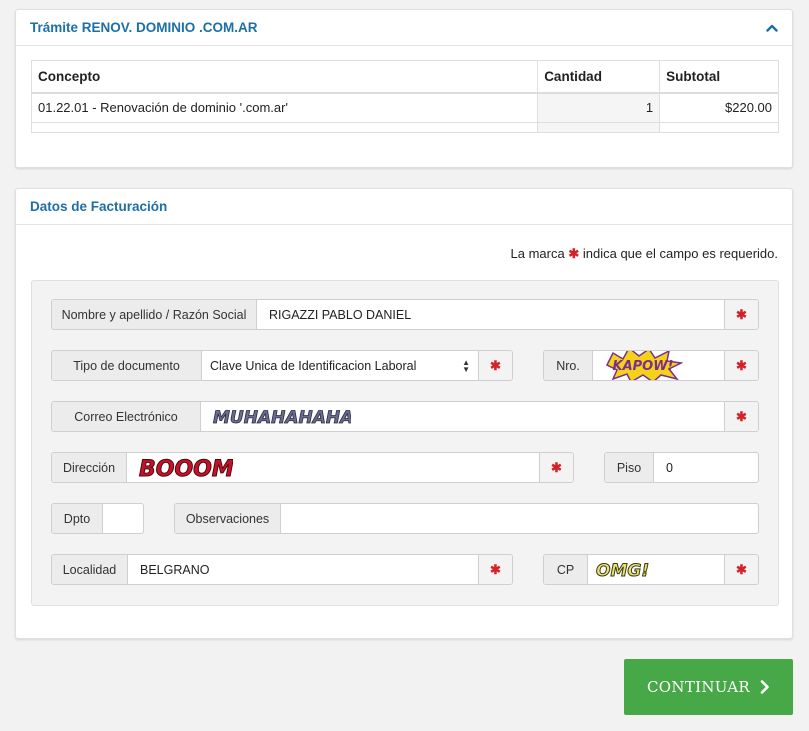 The image size is (809, 731). Describe the element at coordinates (303, 569) in the screenshot. I see `localidad-input: BELGRANO` at that location.